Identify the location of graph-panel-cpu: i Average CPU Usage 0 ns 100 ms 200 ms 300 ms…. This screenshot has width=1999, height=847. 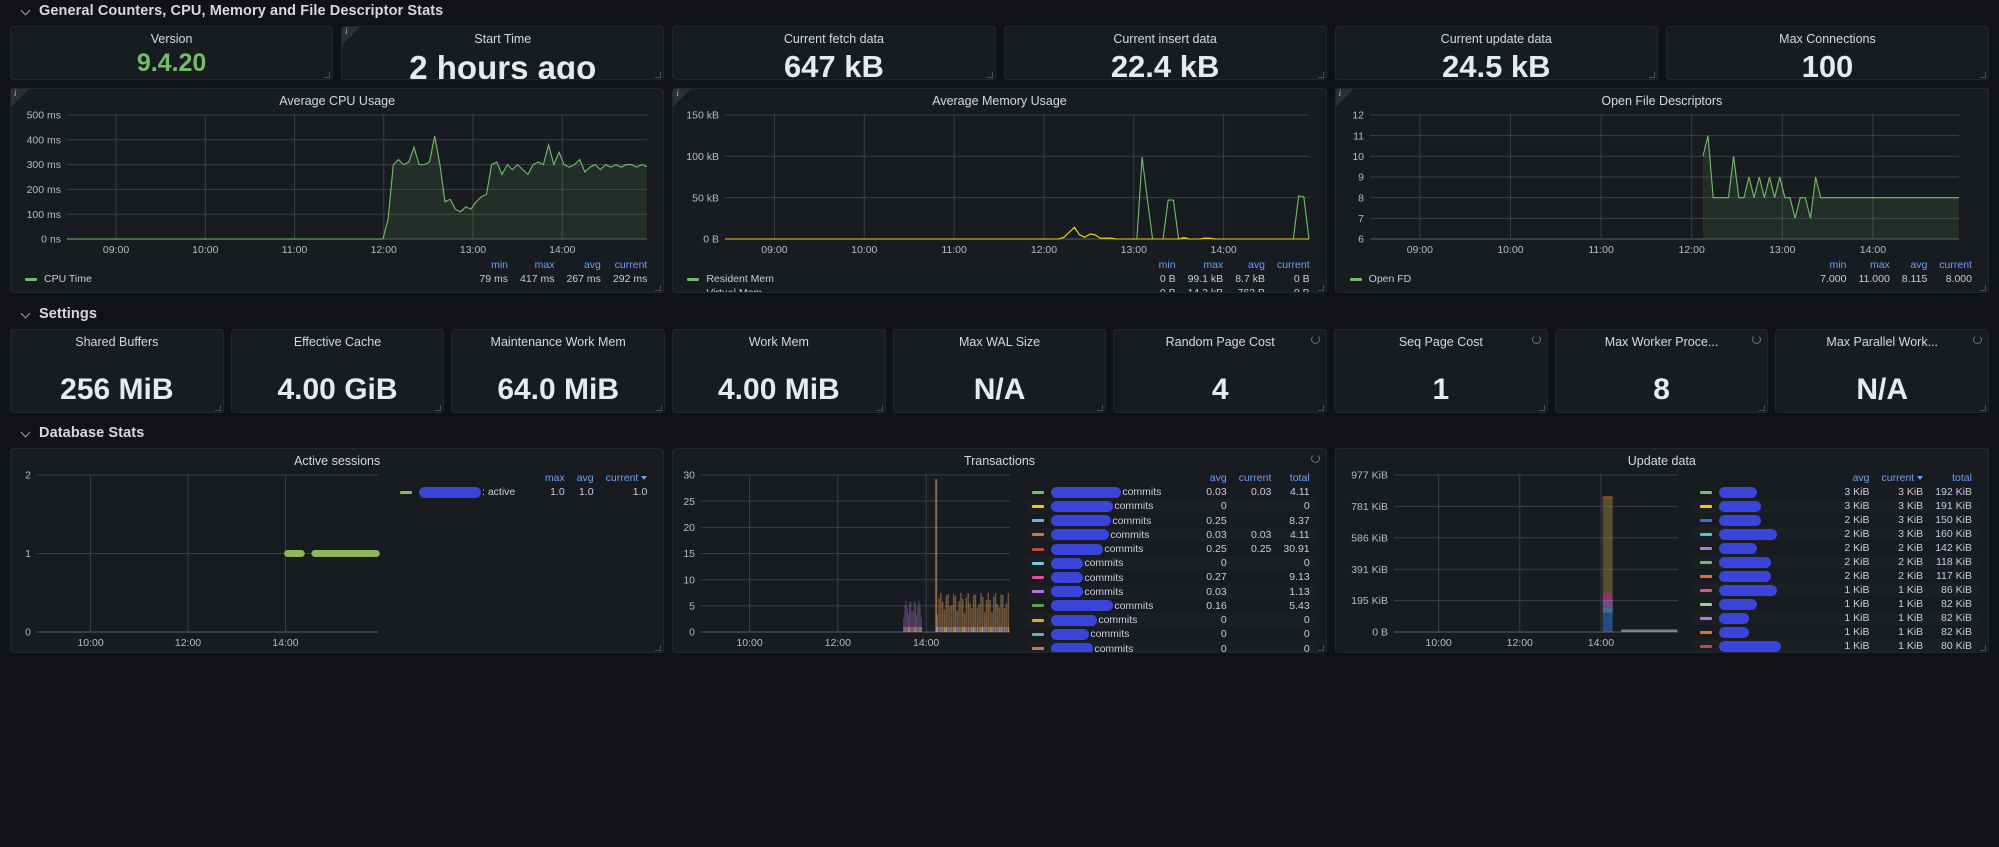
(337, 190).